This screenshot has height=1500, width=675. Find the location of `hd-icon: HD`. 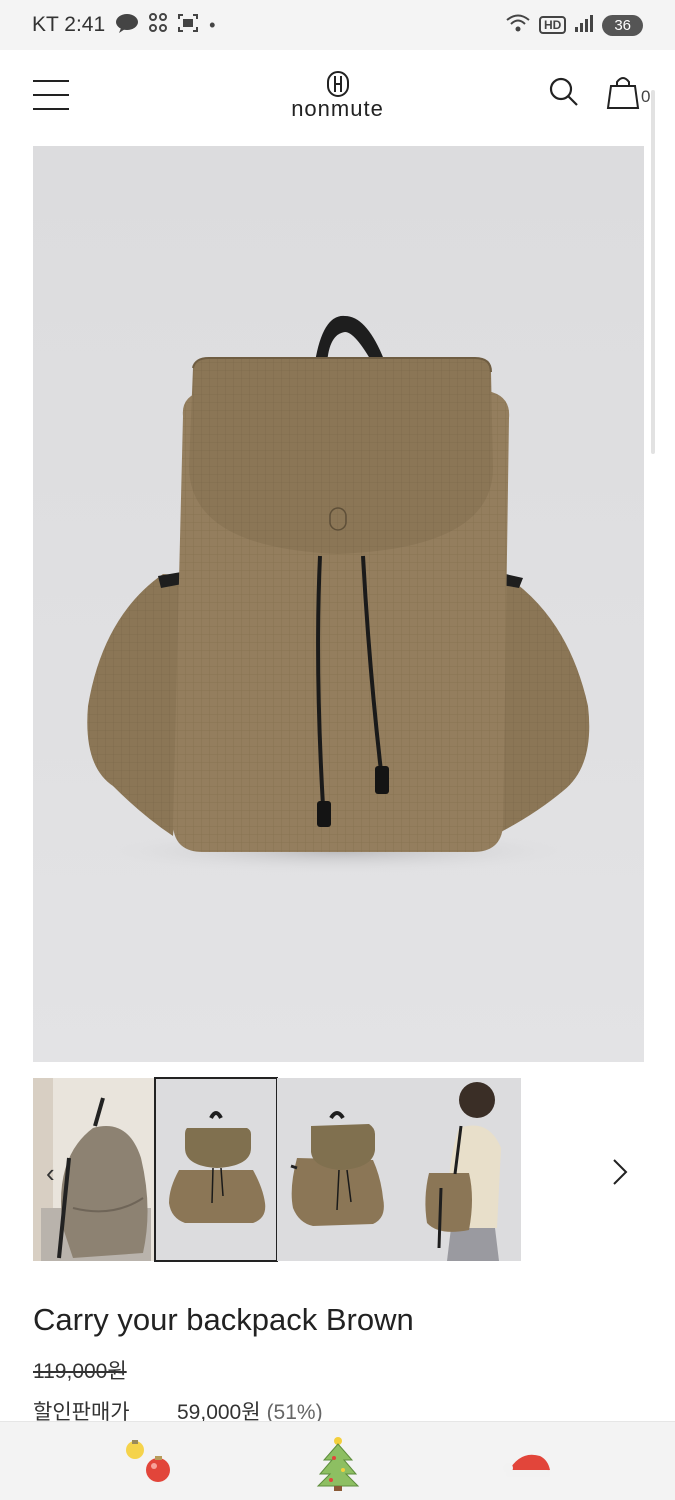

hd-icon: HD is located at coordinates (552, 25).